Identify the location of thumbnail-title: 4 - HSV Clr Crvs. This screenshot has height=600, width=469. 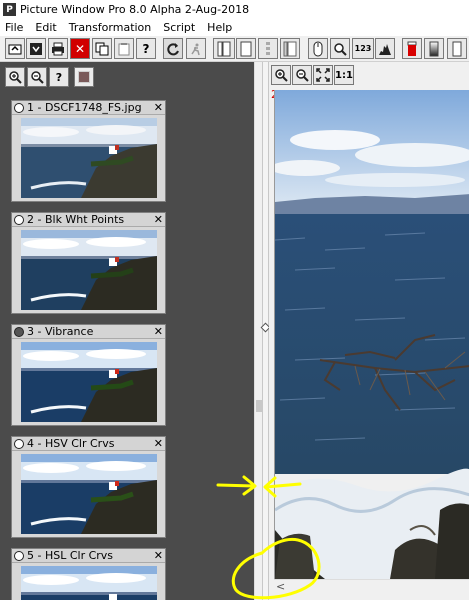
(71, 443).